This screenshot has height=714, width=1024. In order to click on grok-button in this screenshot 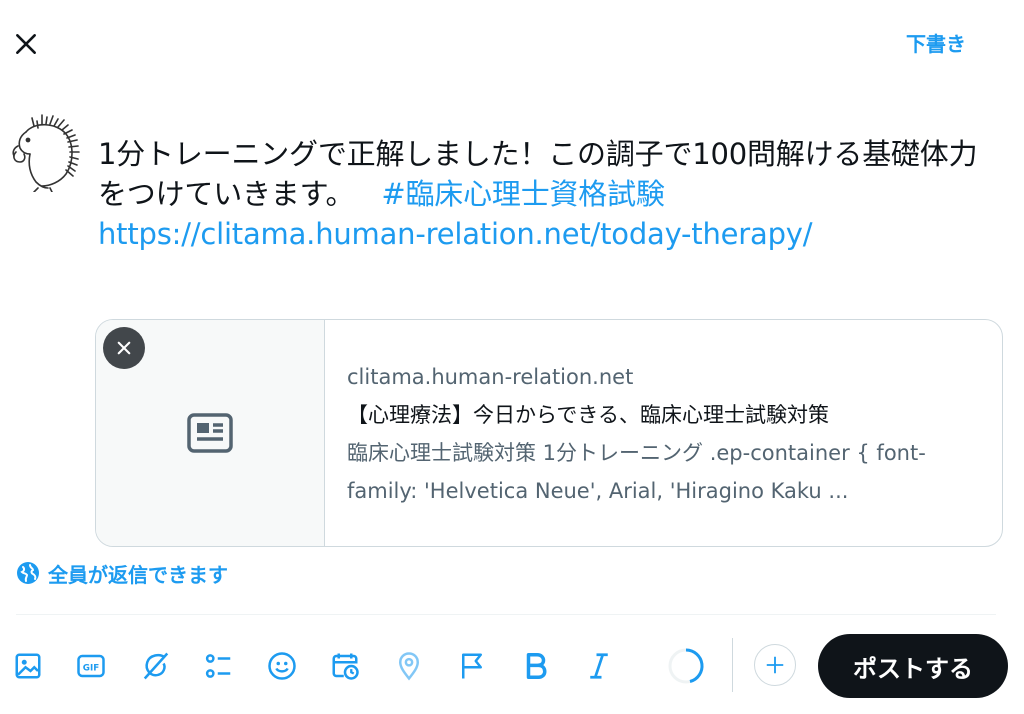, I will do `click(156, 666)`.